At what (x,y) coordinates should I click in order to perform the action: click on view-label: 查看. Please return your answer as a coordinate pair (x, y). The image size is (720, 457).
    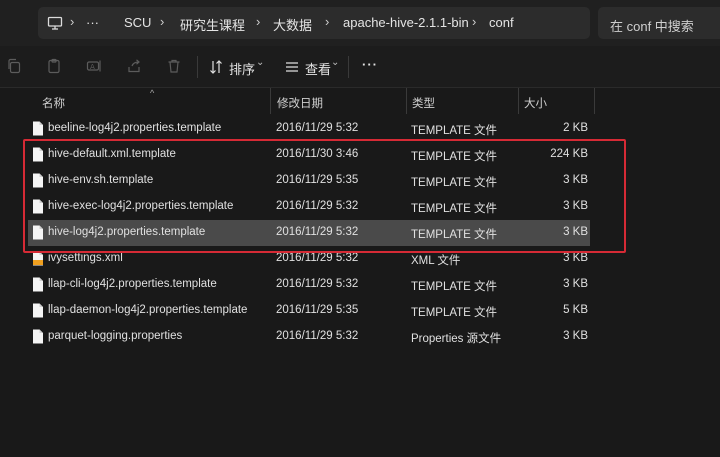
    Looking at the image, I should click on (318, 69).